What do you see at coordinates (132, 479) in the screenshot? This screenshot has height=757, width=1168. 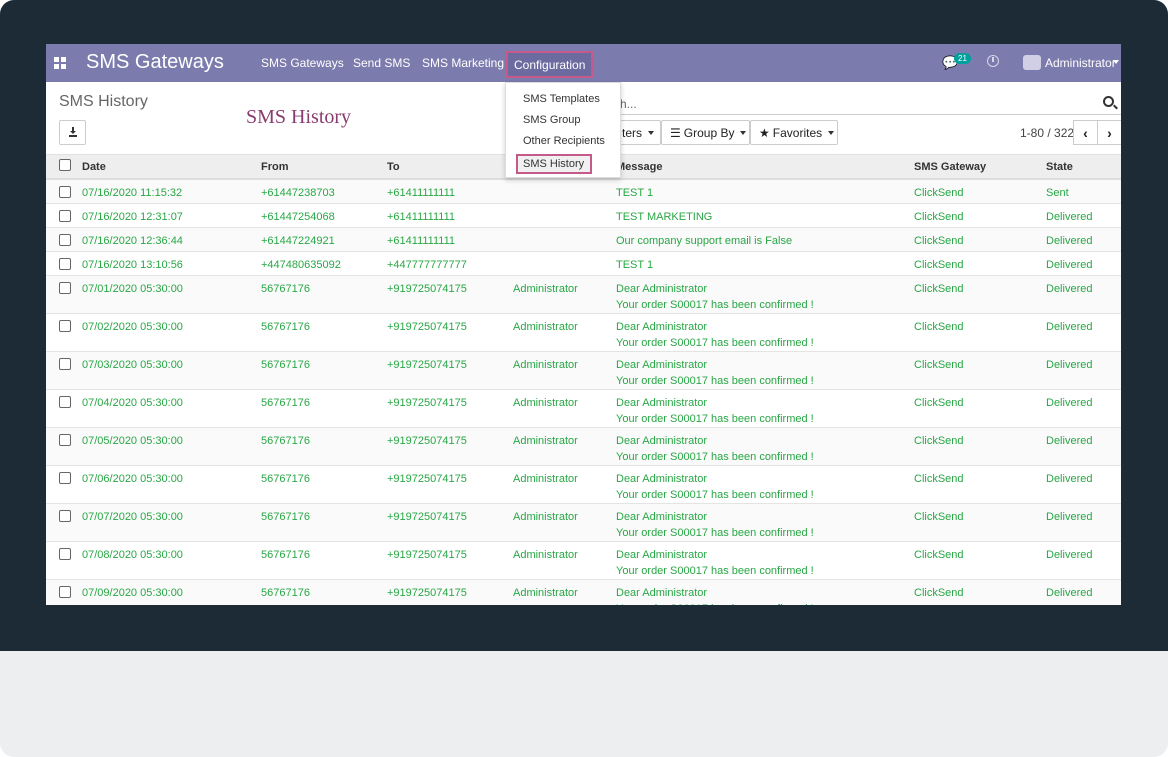 I see `cell-text-date: 07/06/2020 05:30:00` at bounding box center [132, 479].